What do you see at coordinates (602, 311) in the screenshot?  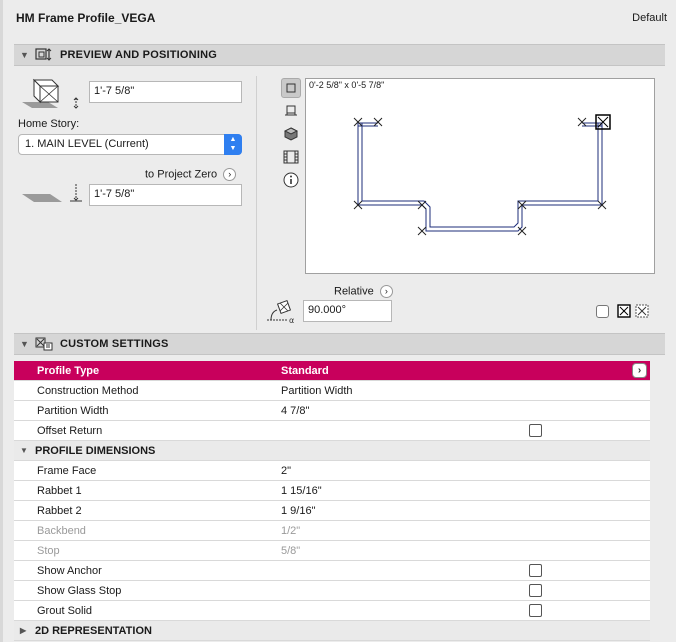 I see `mirror-checkbox` at bounding box center [602, 311].